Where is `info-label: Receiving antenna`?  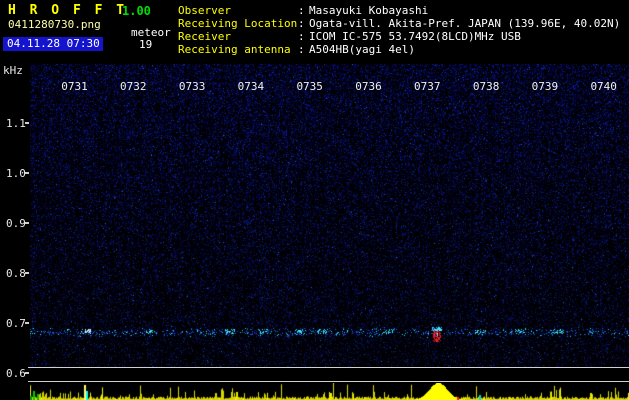 info-label: Receiving antenna is located at coordinates (234, 49).